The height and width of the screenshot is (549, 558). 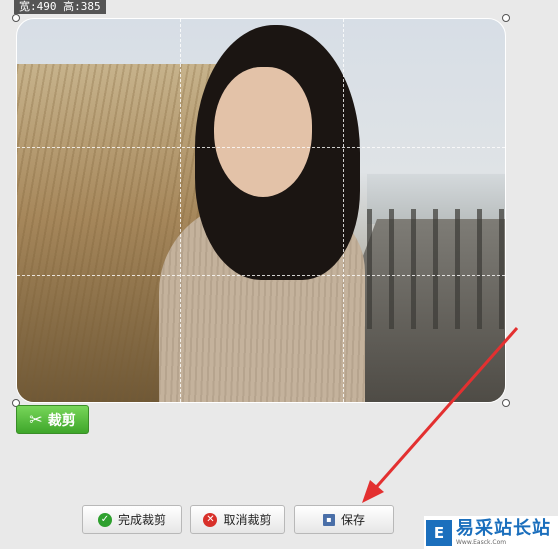 I want to click on watermark: E 易采站长站 Www.Easck.Com, so click(x=491, y=532).